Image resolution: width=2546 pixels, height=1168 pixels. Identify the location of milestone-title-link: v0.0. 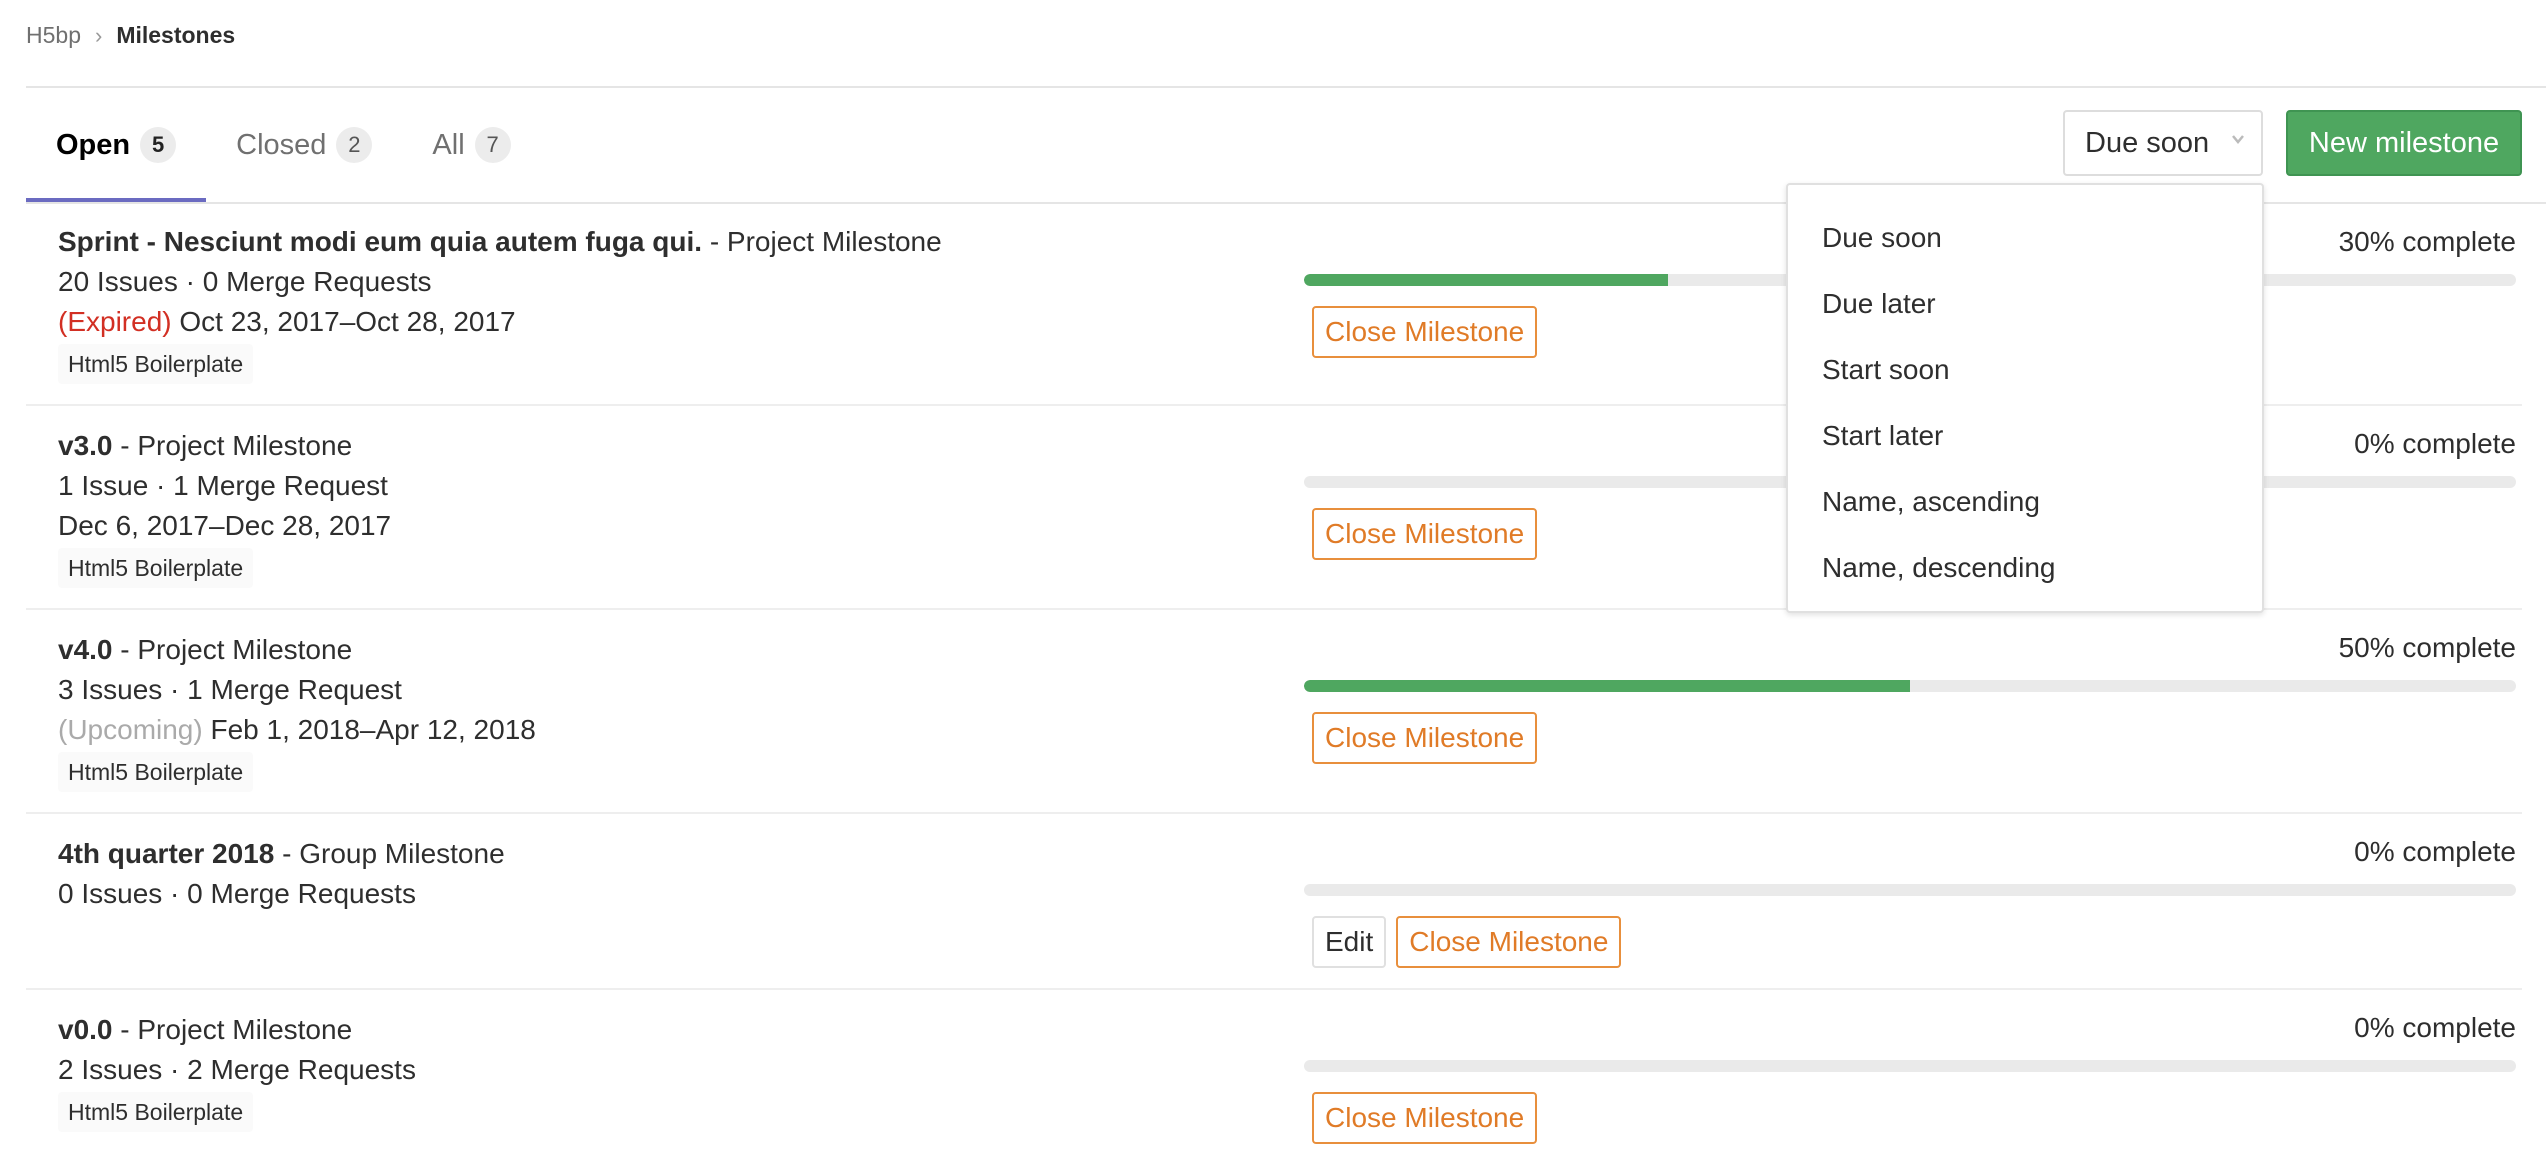
(85, 1029).